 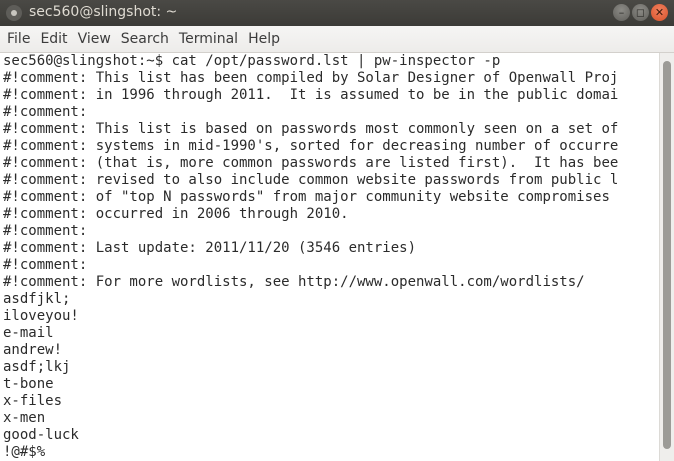 I want to click on output-line: good-luck, so click(x=41, y=435).